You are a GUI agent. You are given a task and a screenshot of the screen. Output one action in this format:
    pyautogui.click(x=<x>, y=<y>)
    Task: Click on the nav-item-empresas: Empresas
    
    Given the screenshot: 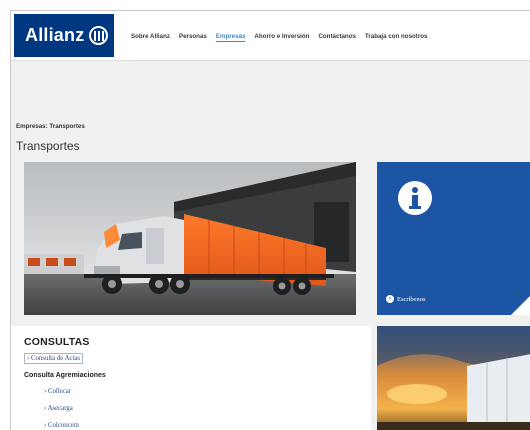 What is the action you would take?
    pyautogui.click(x=230, y=37)
    